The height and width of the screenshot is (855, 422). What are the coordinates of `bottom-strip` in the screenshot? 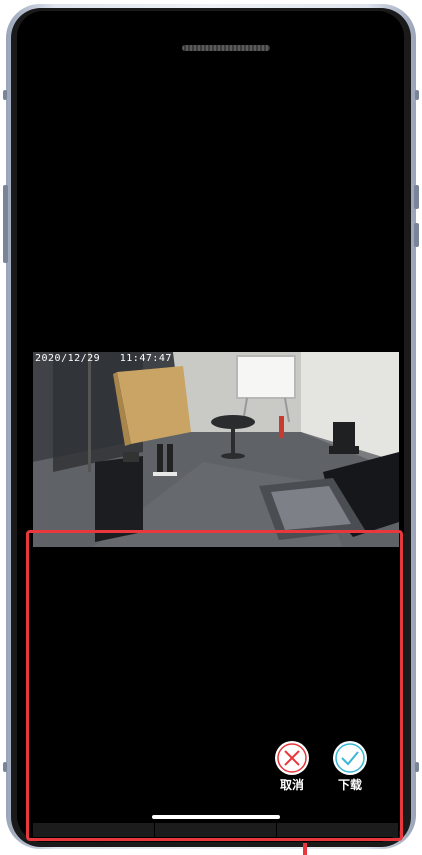 It's located at (216, 830).